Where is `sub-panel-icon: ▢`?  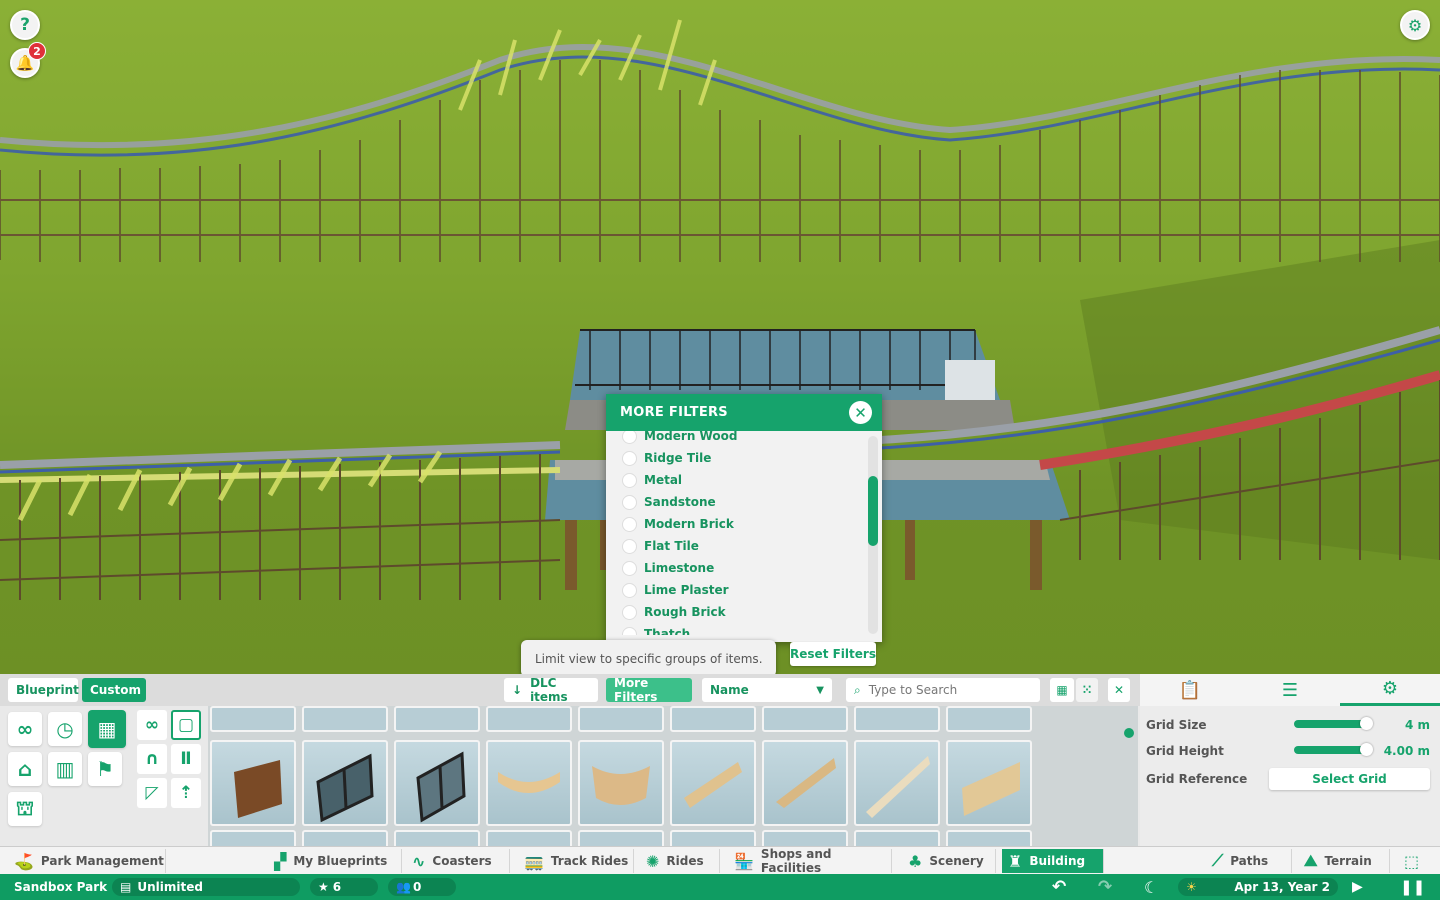
sub-panel-icon: ▢ is located at coordinates (186, 725).